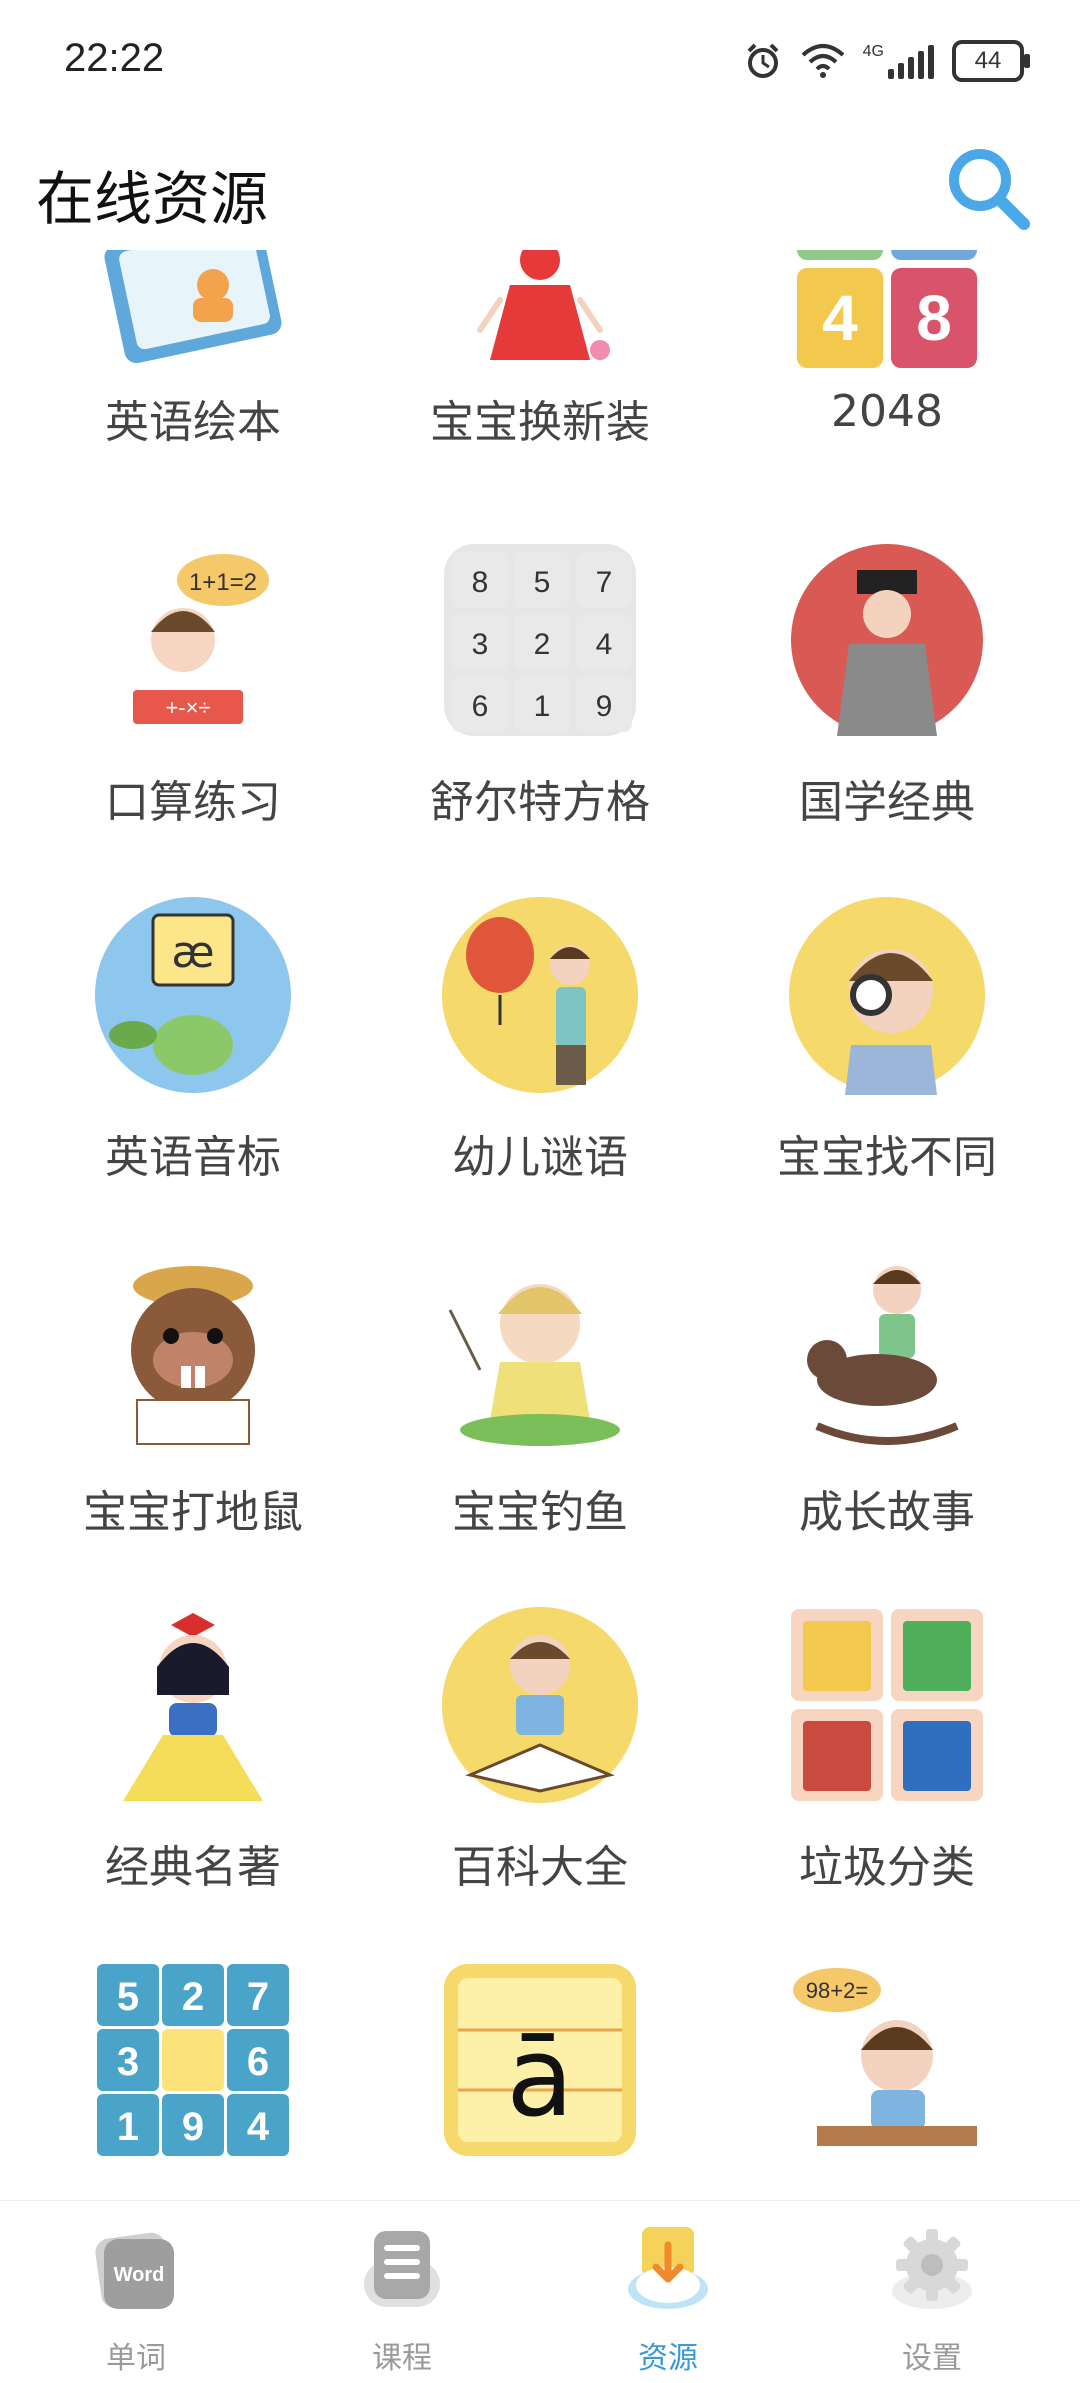 The image size is (1080, 2383). Describe the element at coordinates (542, 644) in the screenshot. I see `schulte-number: 2` at that location.